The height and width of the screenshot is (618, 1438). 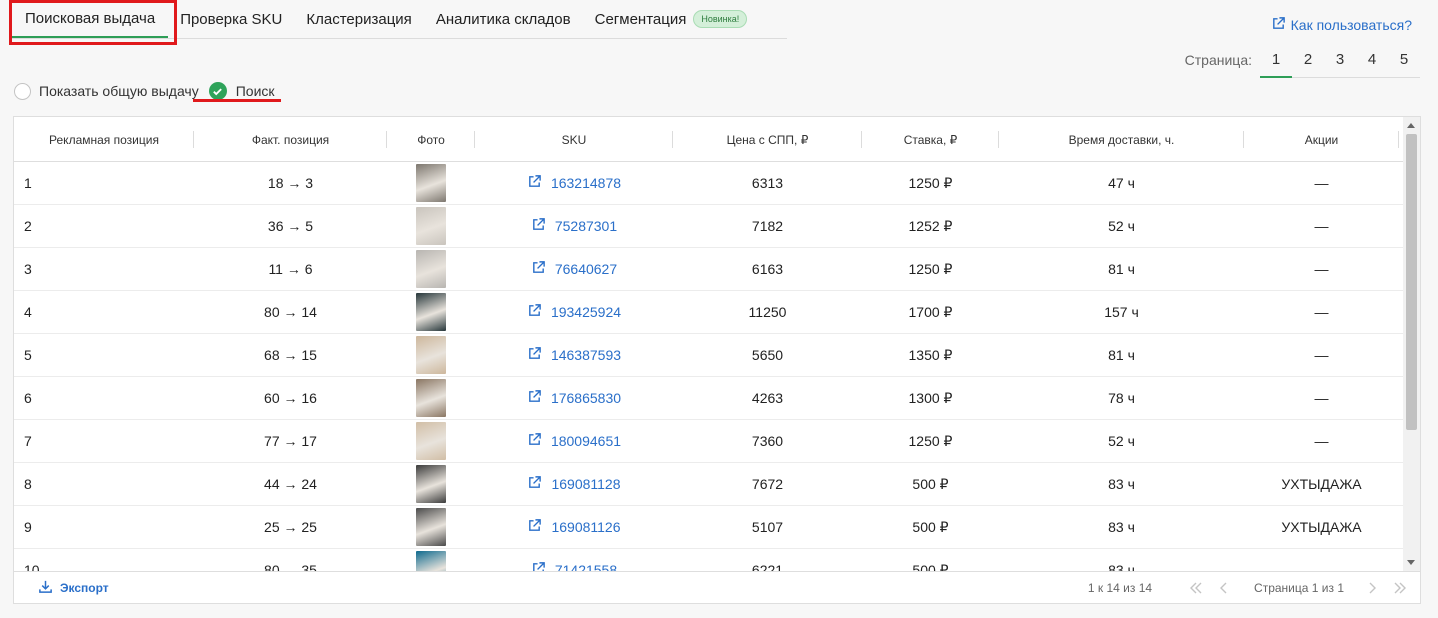 I want to click on page-selector: Страница: 1 2 3 4 5, so click(x=1302, y=60).